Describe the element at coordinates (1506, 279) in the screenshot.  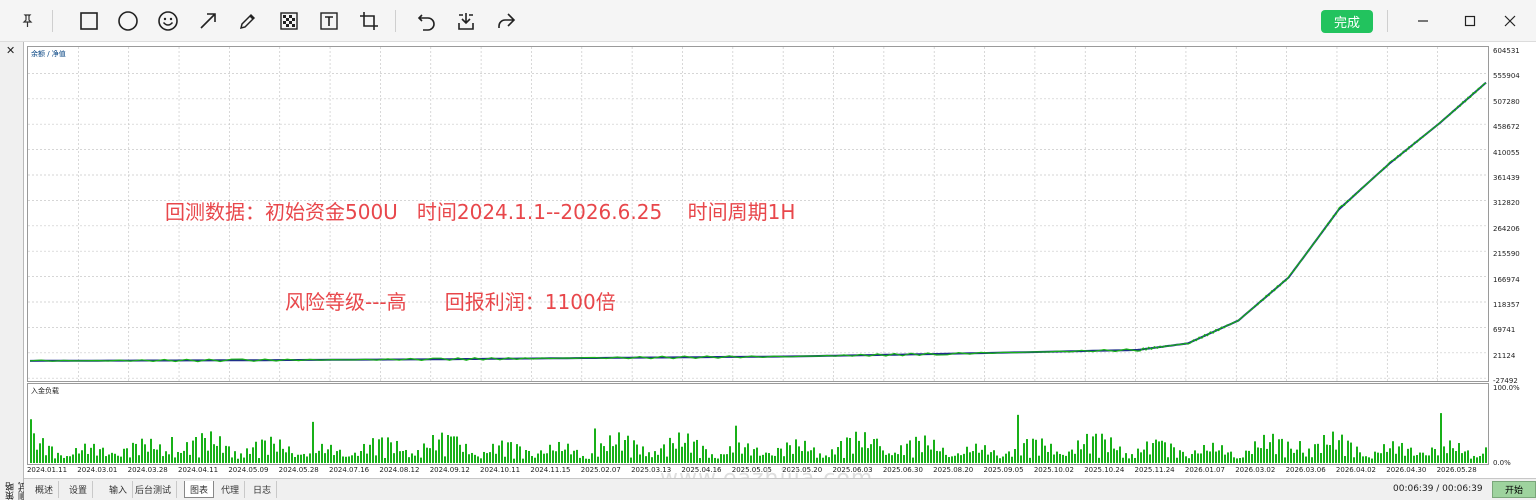
I see `price-tick-label: 166974` at that location.